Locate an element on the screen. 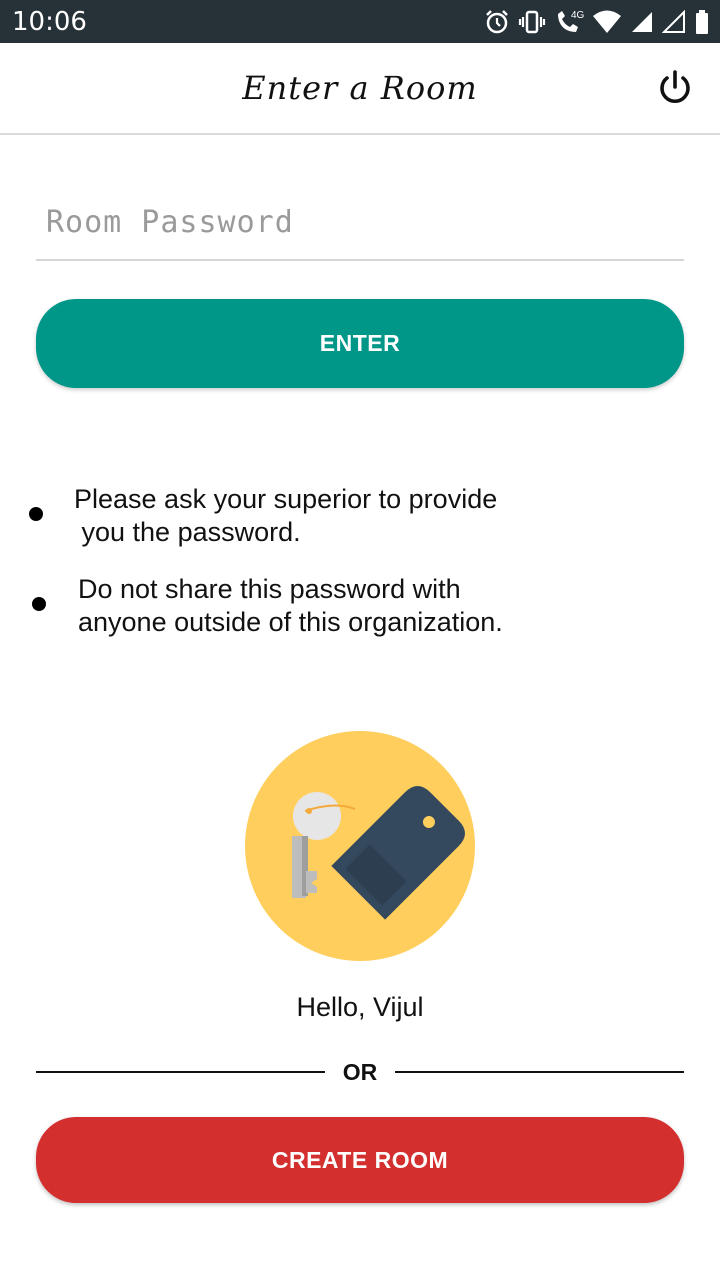 This screenshot has height=1280, width=720. vibrate-icon is located at coordinates (532, 22).